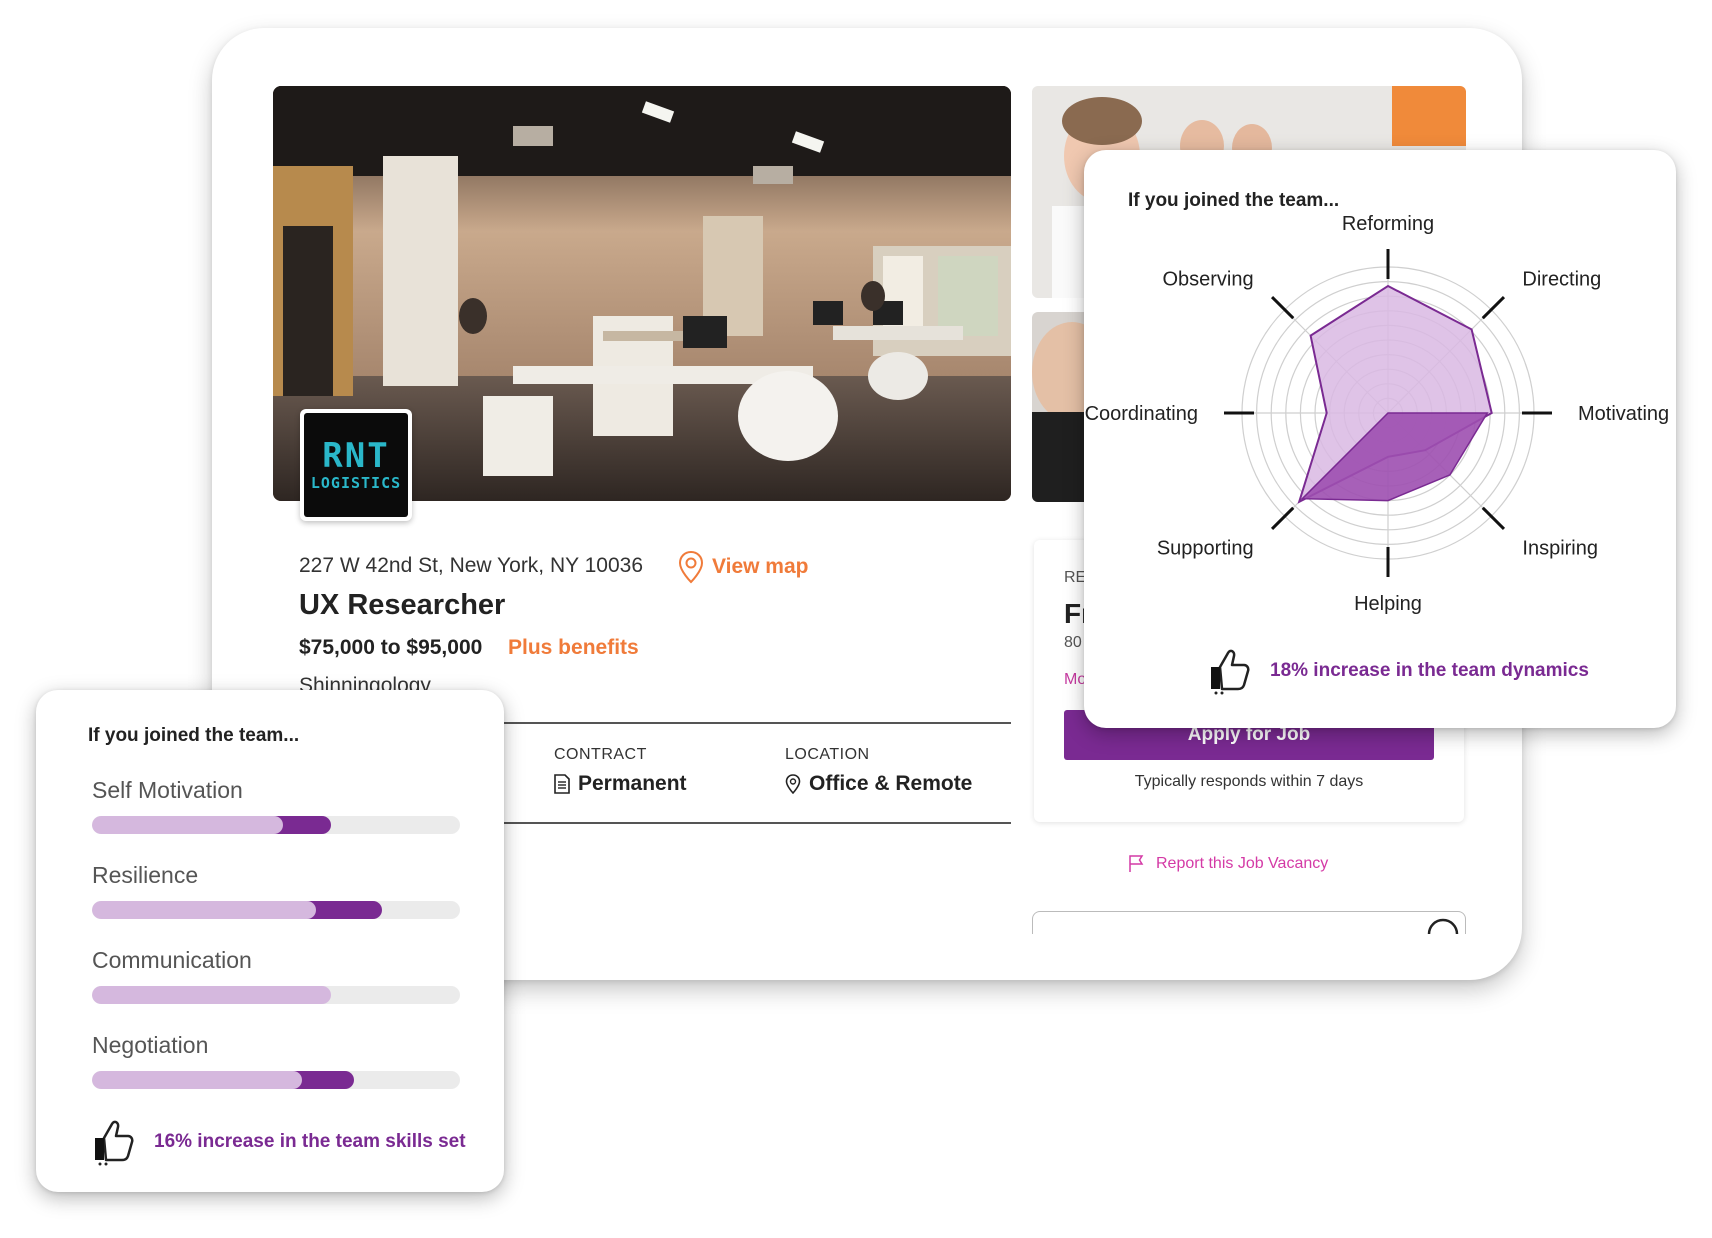  Describe the element at coordinates (1242, 863) in the screenshot. I see `report-vacancy-label: Report this Job Vacancy` at that location.